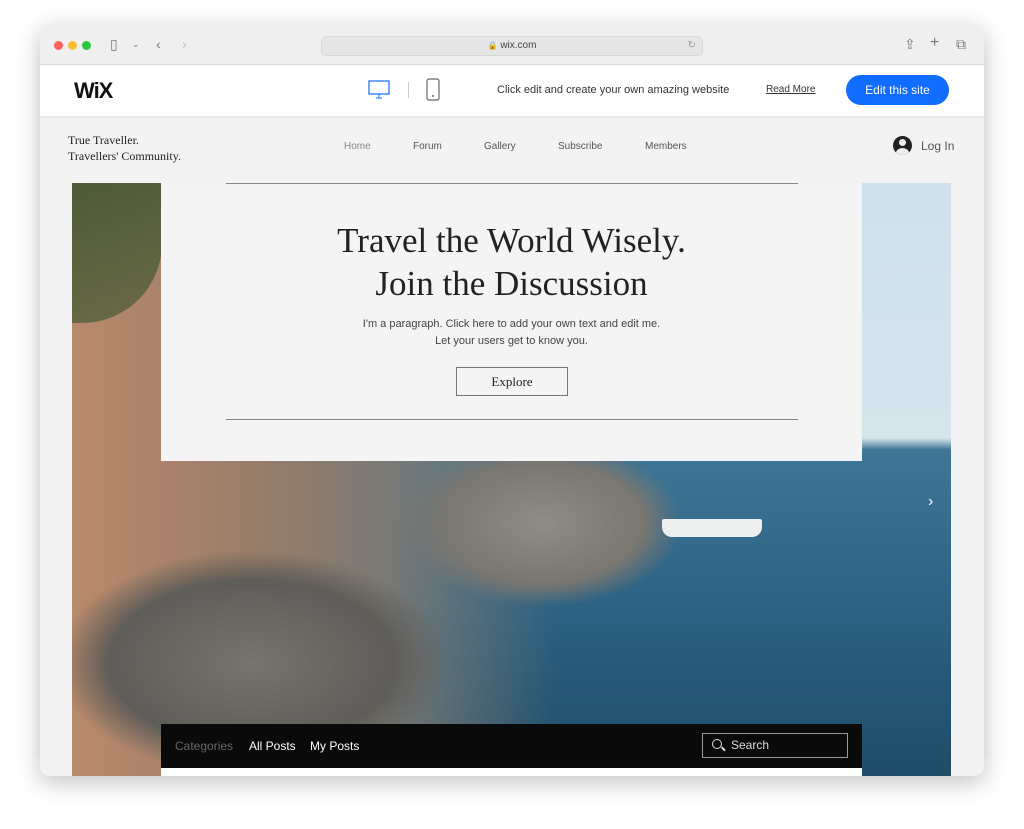 The image size is (1024, 829). What do you see at coordinates (512, 381) in the screenshot?
I see `explore-button: Explore` at bounding box center [512, 381].